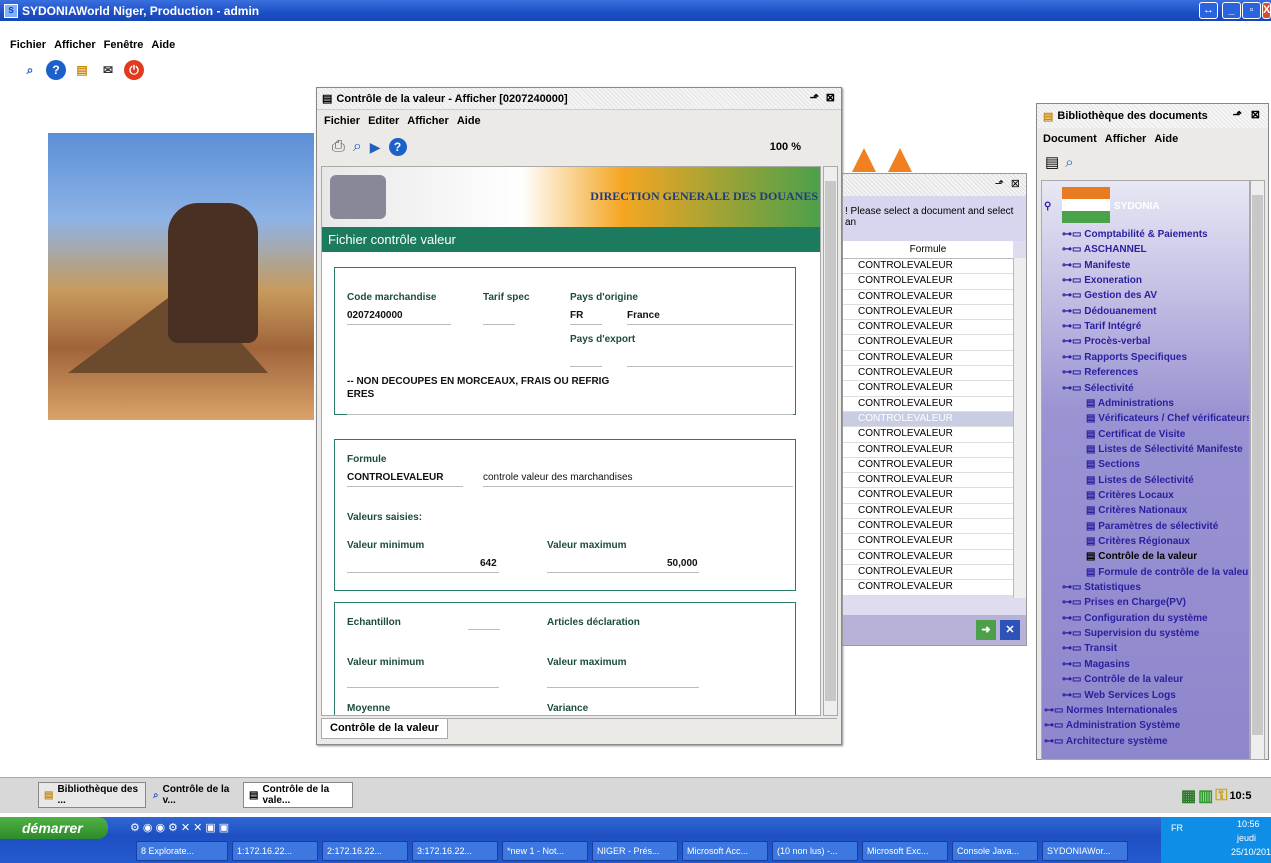  I want to click on tree-node: ▤ Critères Régionaux, so click(1138, 541).